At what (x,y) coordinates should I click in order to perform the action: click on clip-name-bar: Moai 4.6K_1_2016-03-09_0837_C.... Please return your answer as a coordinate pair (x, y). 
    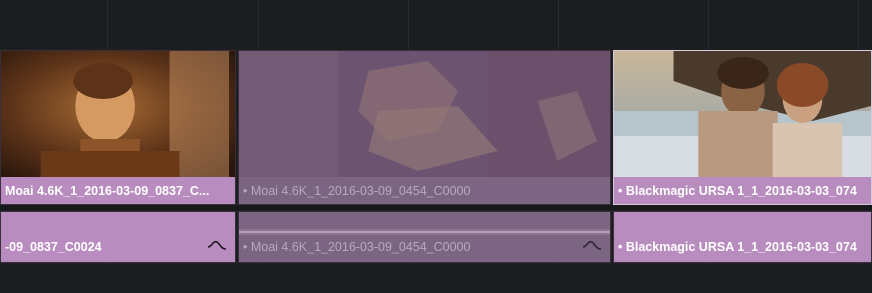
    Looking at the image, I should click on (118, 190).